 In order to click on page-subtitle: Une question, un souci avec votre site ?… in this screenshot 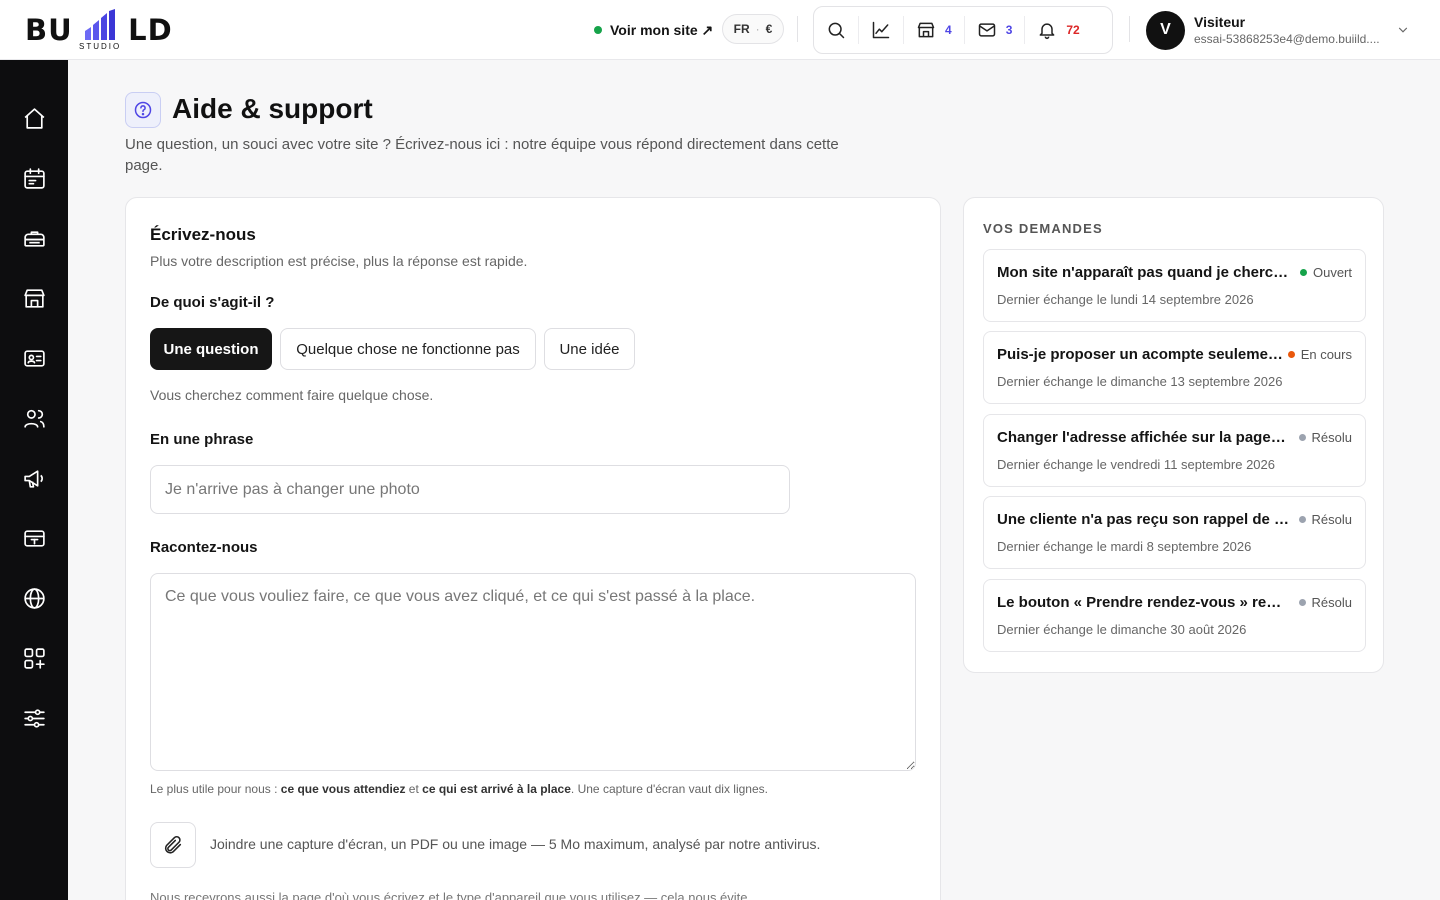, I will do `click(482, 155)`.